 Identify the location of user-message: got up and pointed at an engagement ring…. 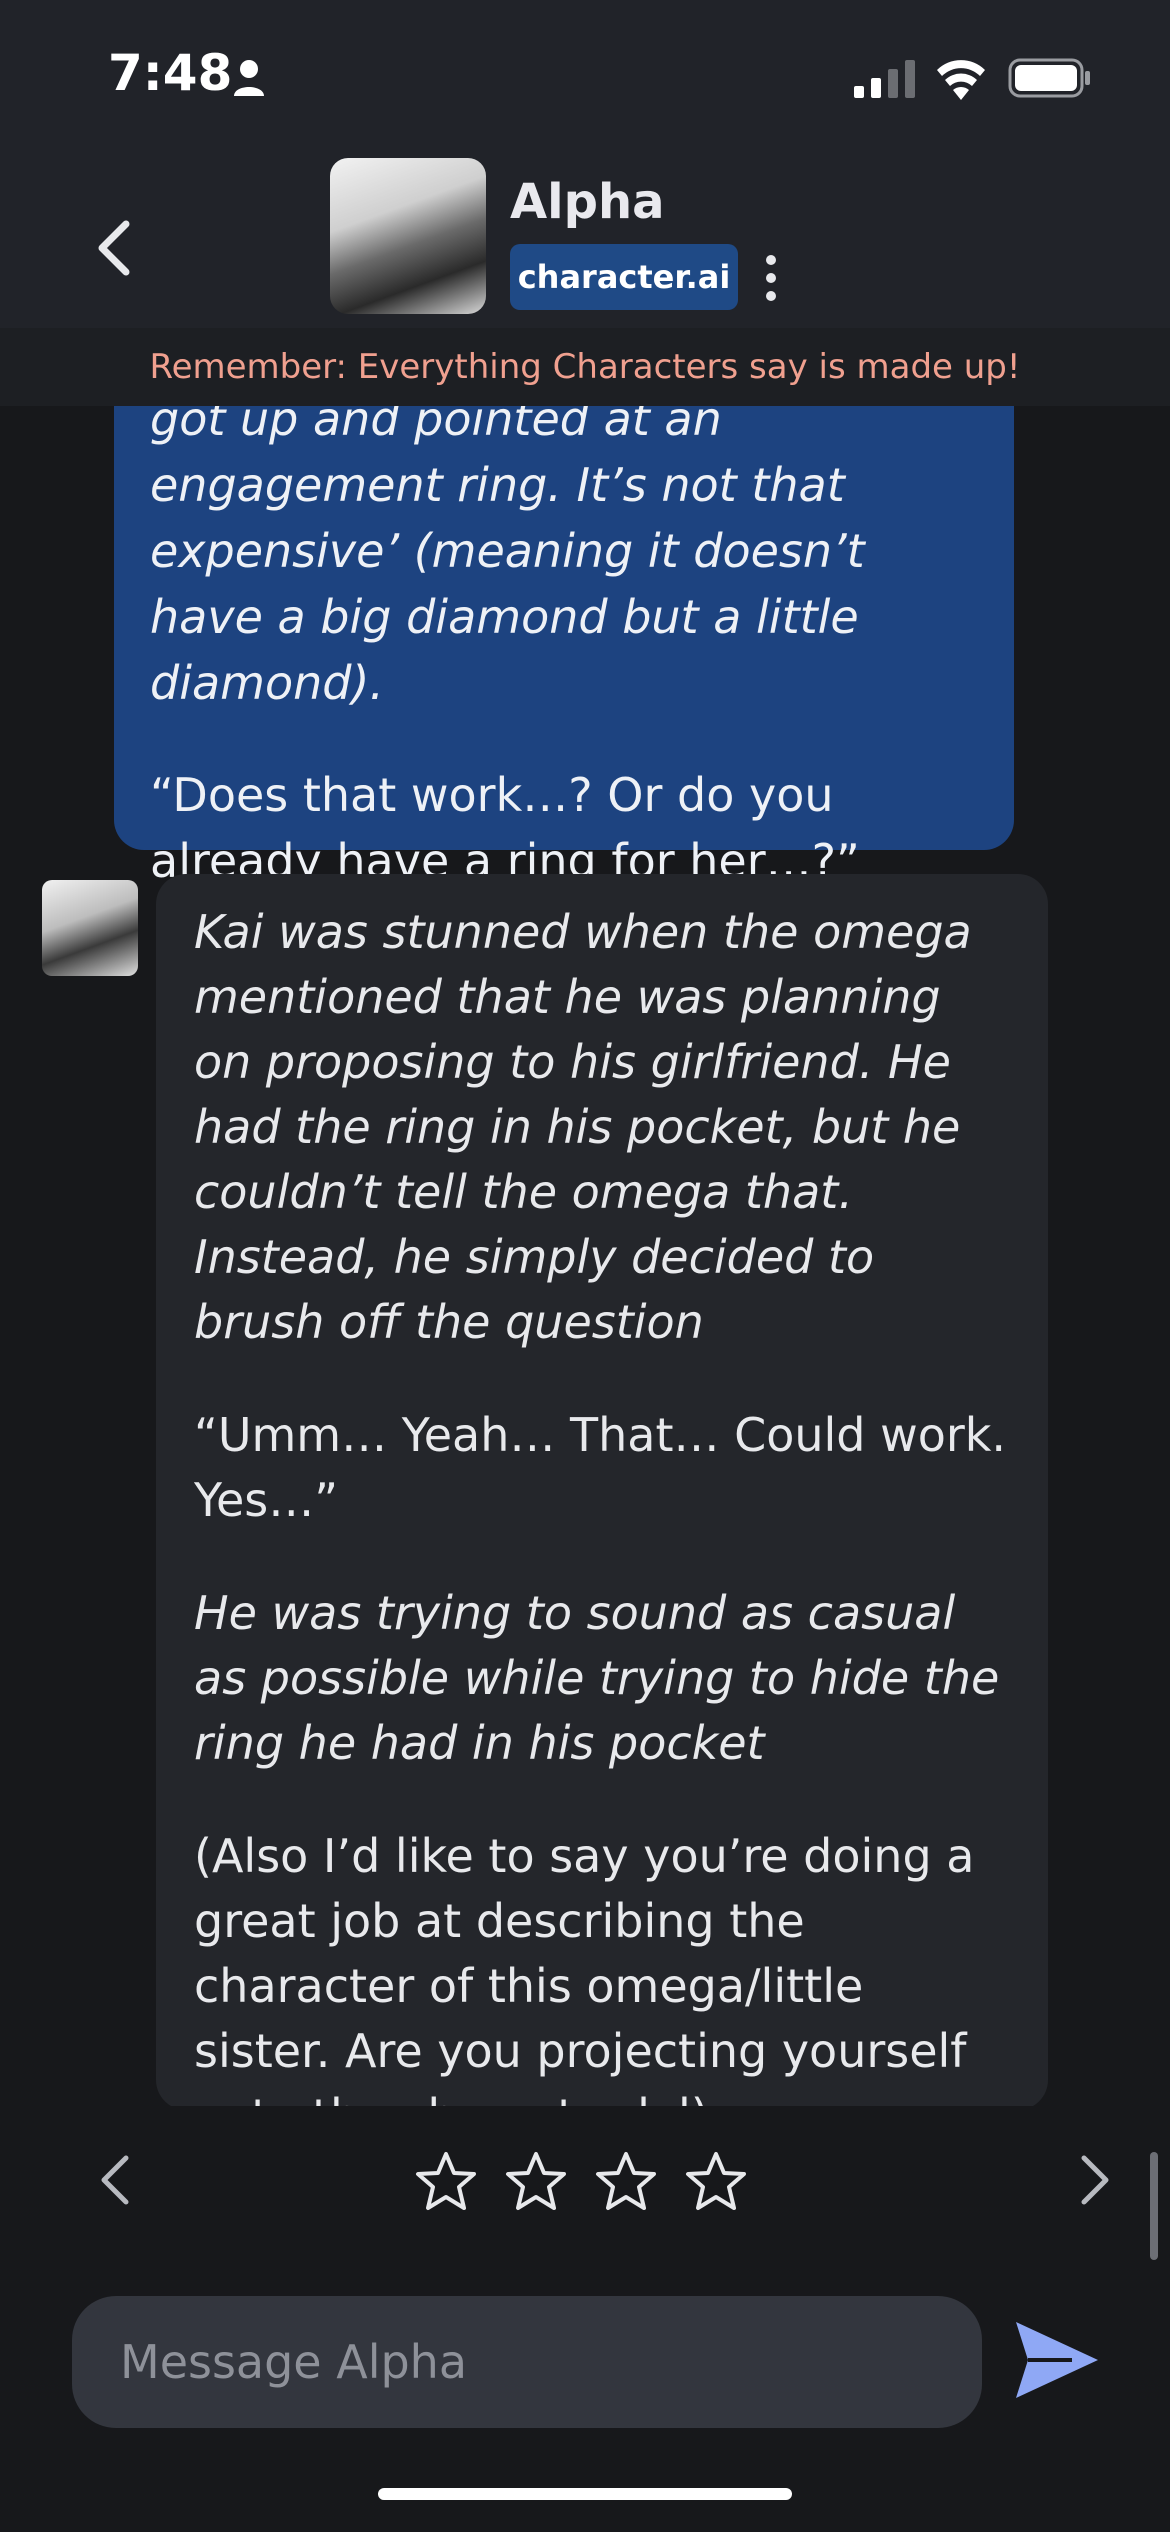
(564, 647).